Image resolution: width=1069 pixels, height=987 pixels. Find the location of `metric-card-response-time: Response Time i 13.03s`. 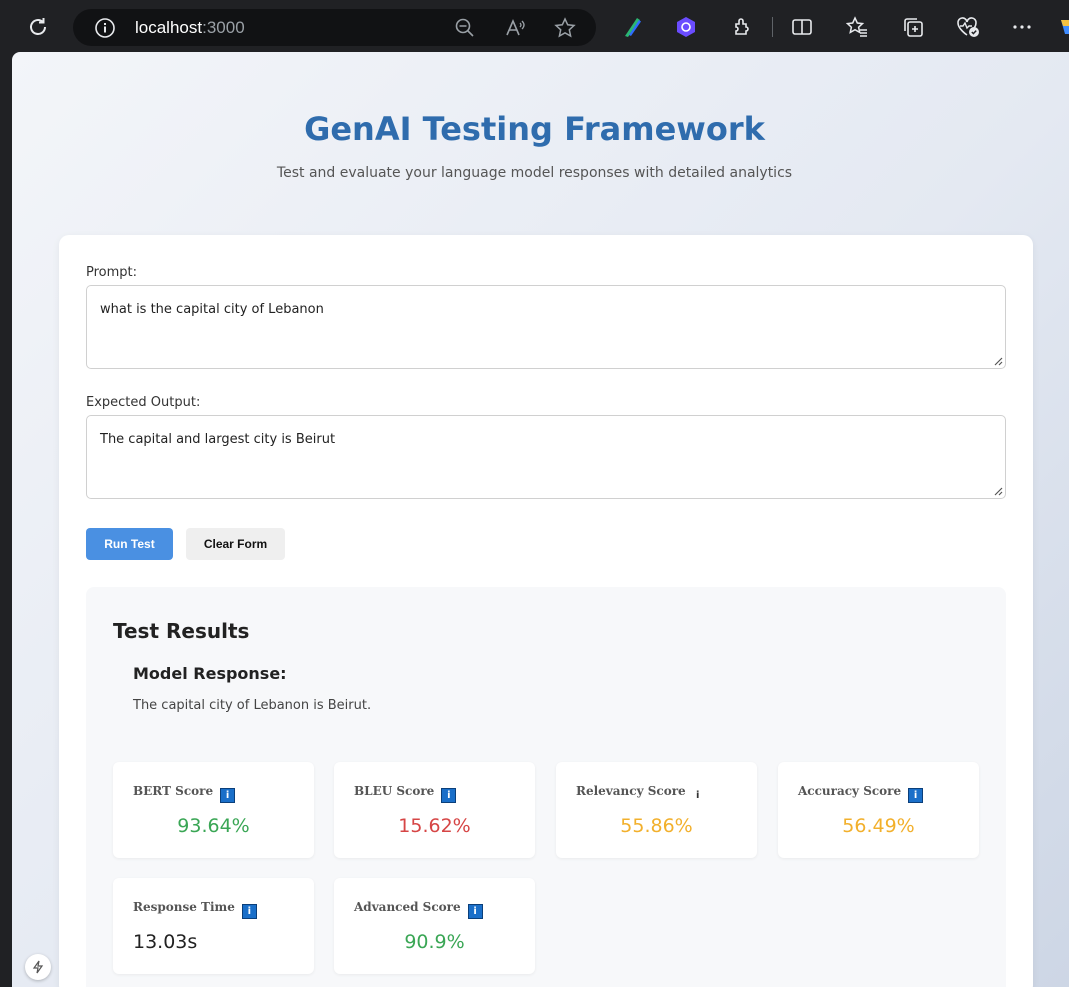

metric-card-response-time: Response Time i 13.03s is located at coordinates (213, 926).